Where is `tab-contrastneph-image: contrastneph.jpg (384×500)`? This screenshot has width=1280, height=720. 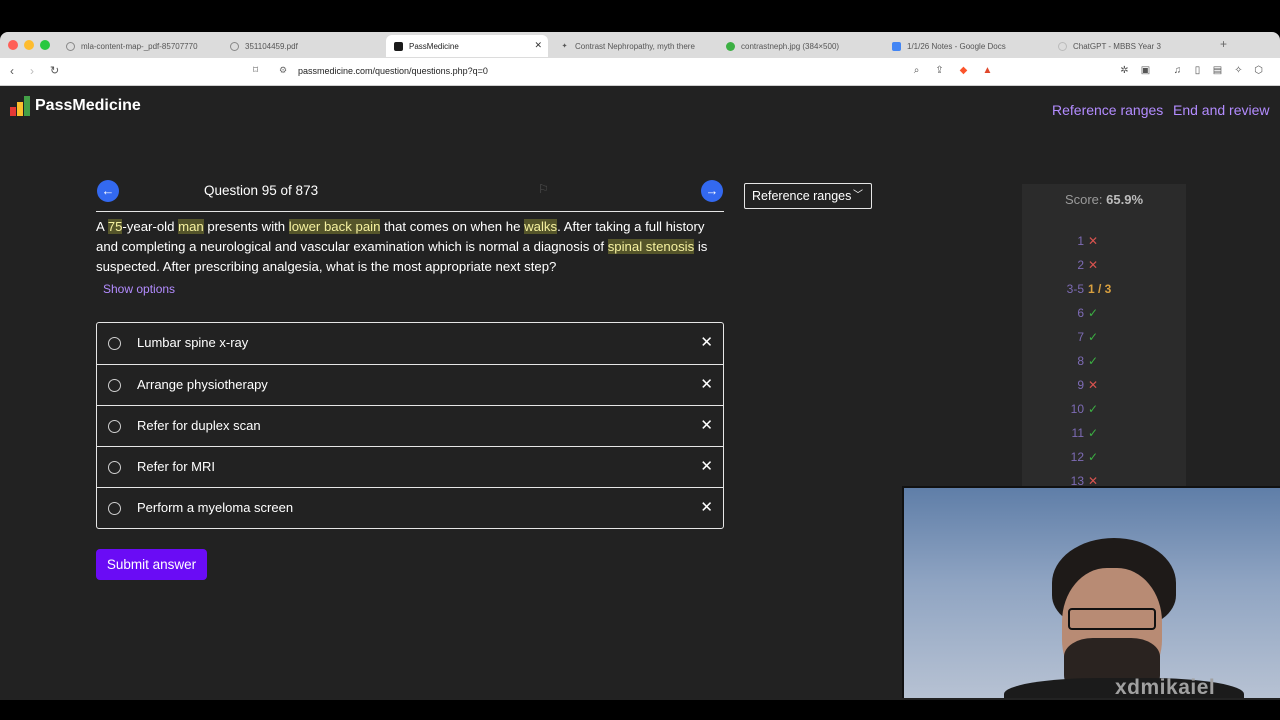 tab-contrastneph-image: contrastneph.jpg (384×500) is located at coordinates (798, 46).